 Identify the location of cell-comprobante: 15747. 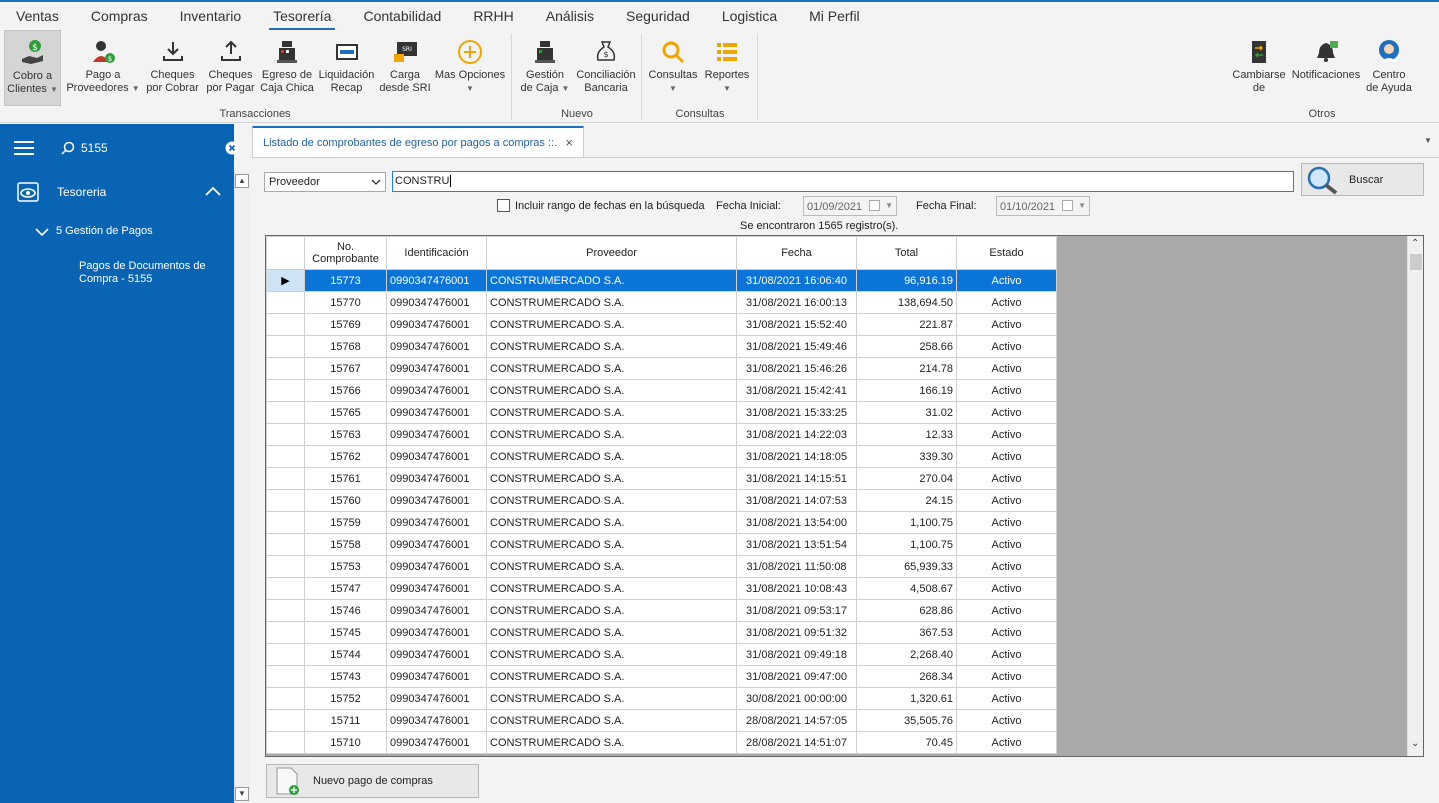
(345, 588).